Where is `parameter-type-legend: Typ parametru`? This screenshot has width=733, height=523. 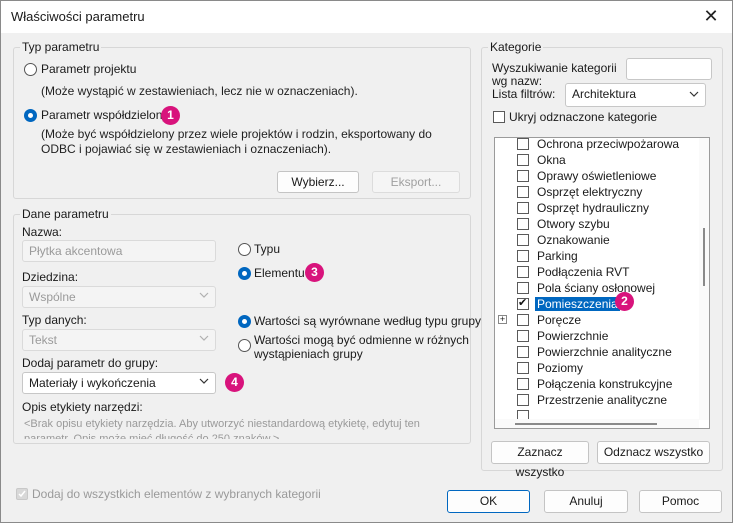 parameter-type-legend: Typ parametru is located at coordinates (61, 47).